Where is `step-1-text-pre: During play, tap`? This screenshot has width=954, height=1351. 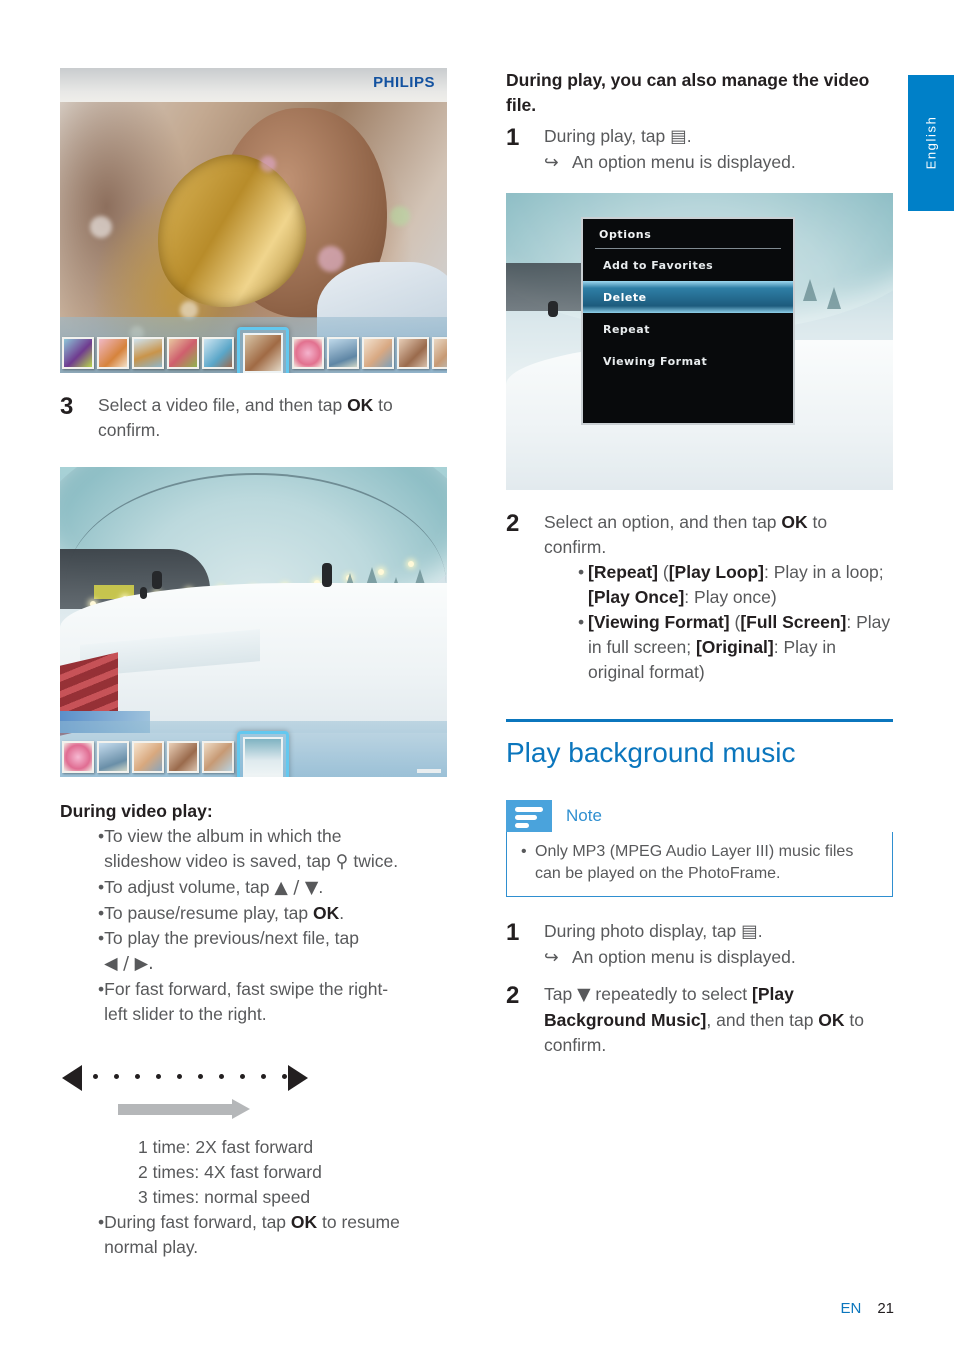 step-1-text-pre: During play, tap is located at coordinates (607, 136).